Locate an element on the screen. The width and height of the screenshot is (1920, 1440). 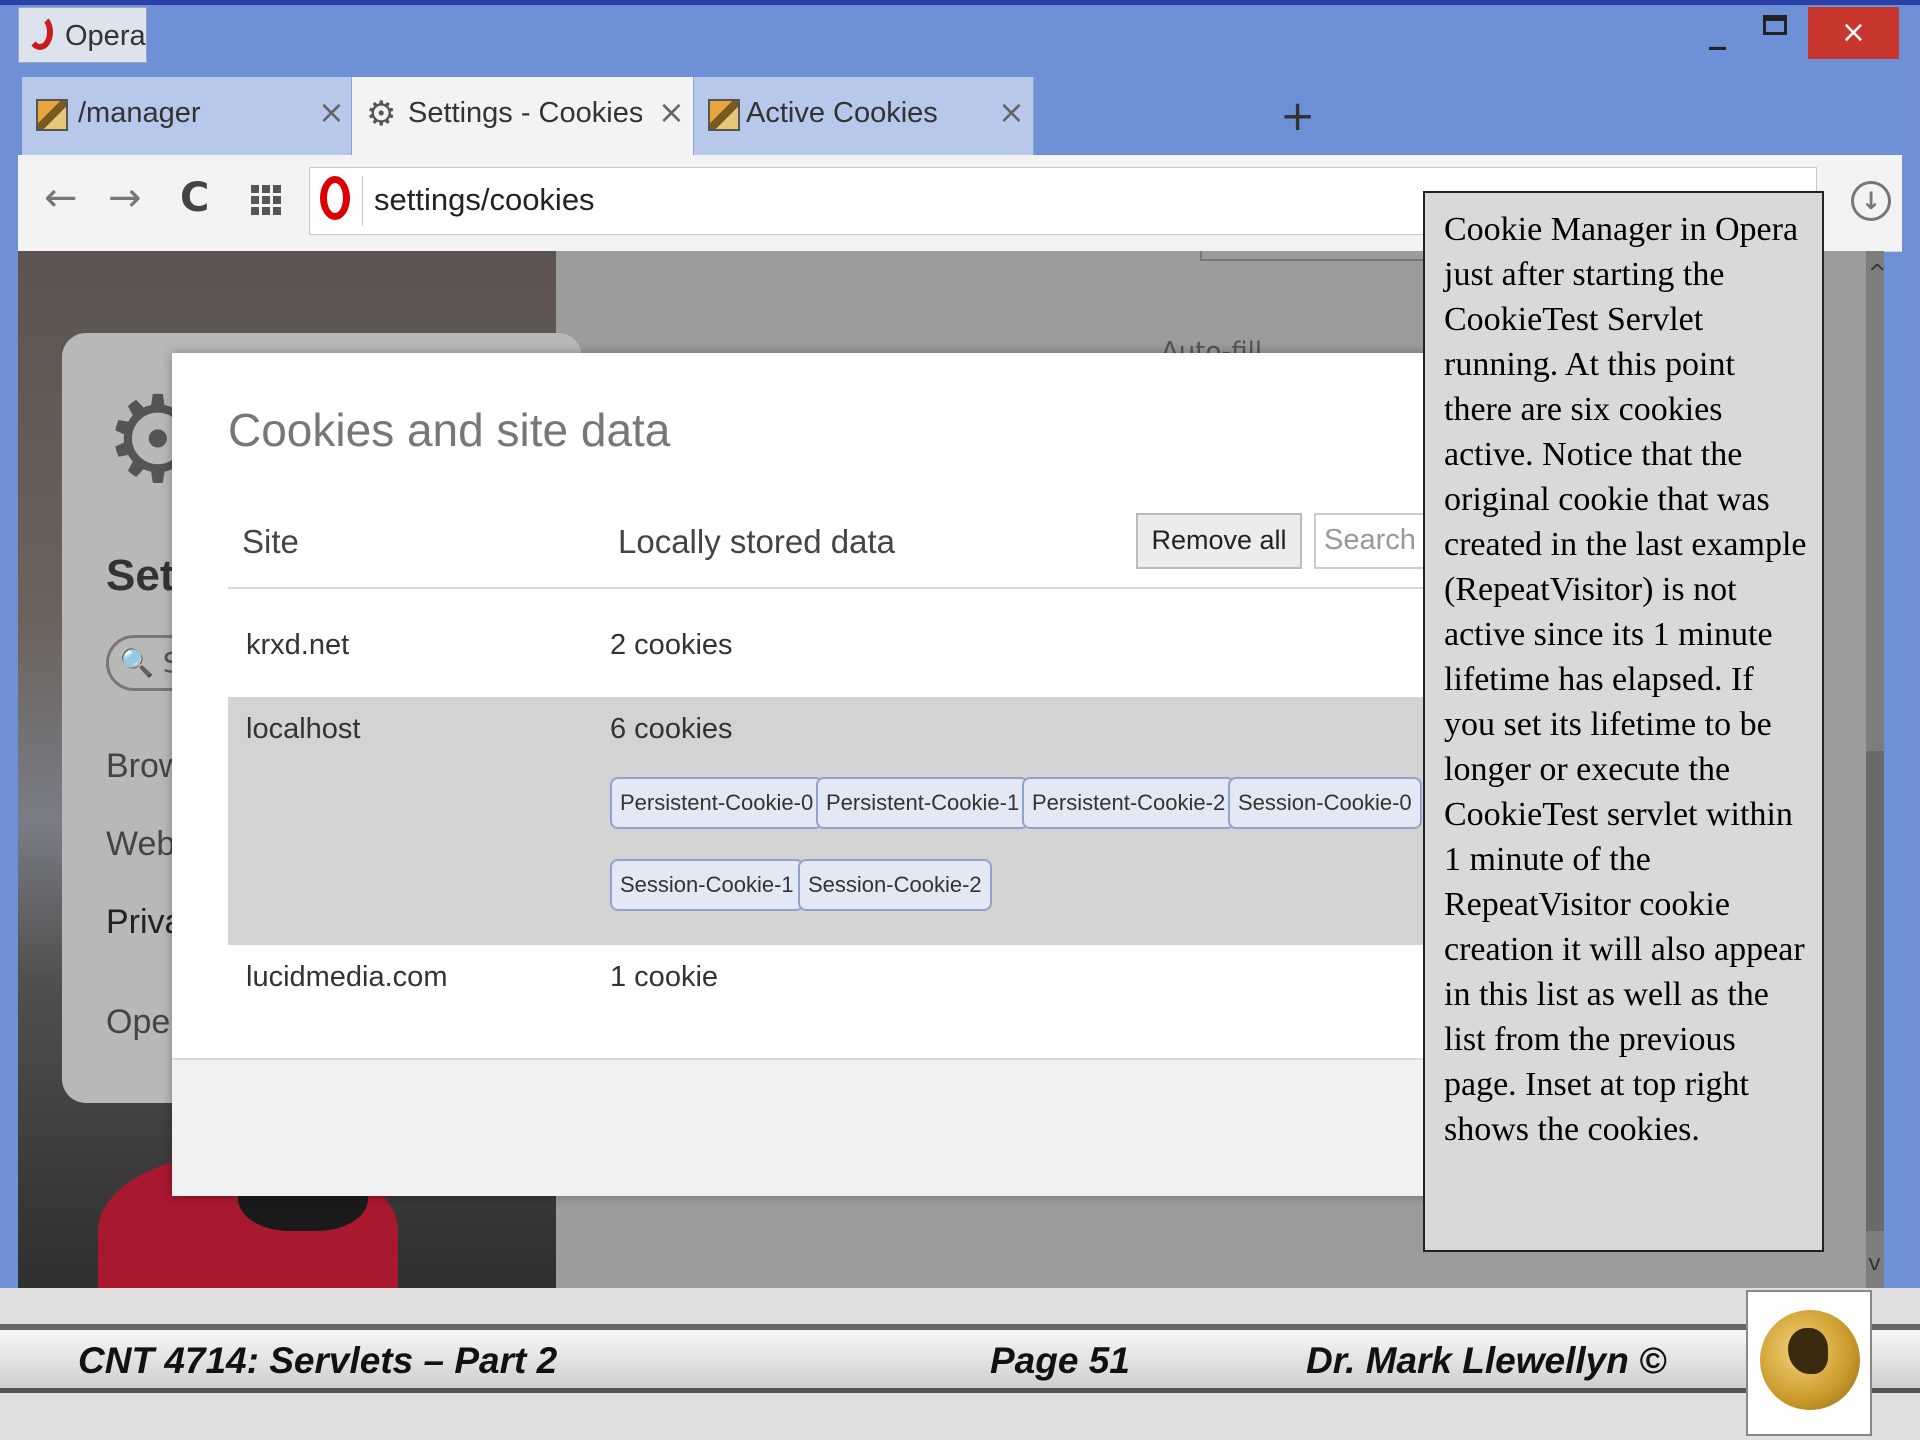
row-data: 2 cookies is located at coordinates (671, 645).